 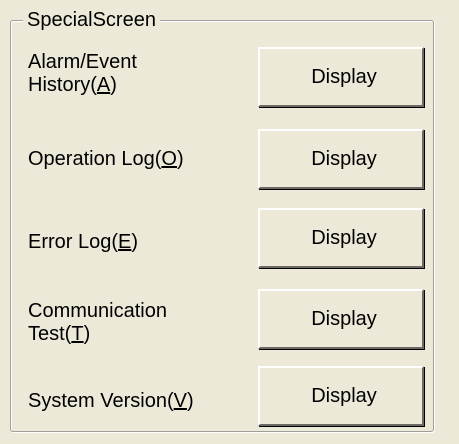 What do you see at coordinates (82, 62) in the screenshot?
I see `alarm-event-history-label-line1: Alarm/Event` at bounding box center [82, 62].